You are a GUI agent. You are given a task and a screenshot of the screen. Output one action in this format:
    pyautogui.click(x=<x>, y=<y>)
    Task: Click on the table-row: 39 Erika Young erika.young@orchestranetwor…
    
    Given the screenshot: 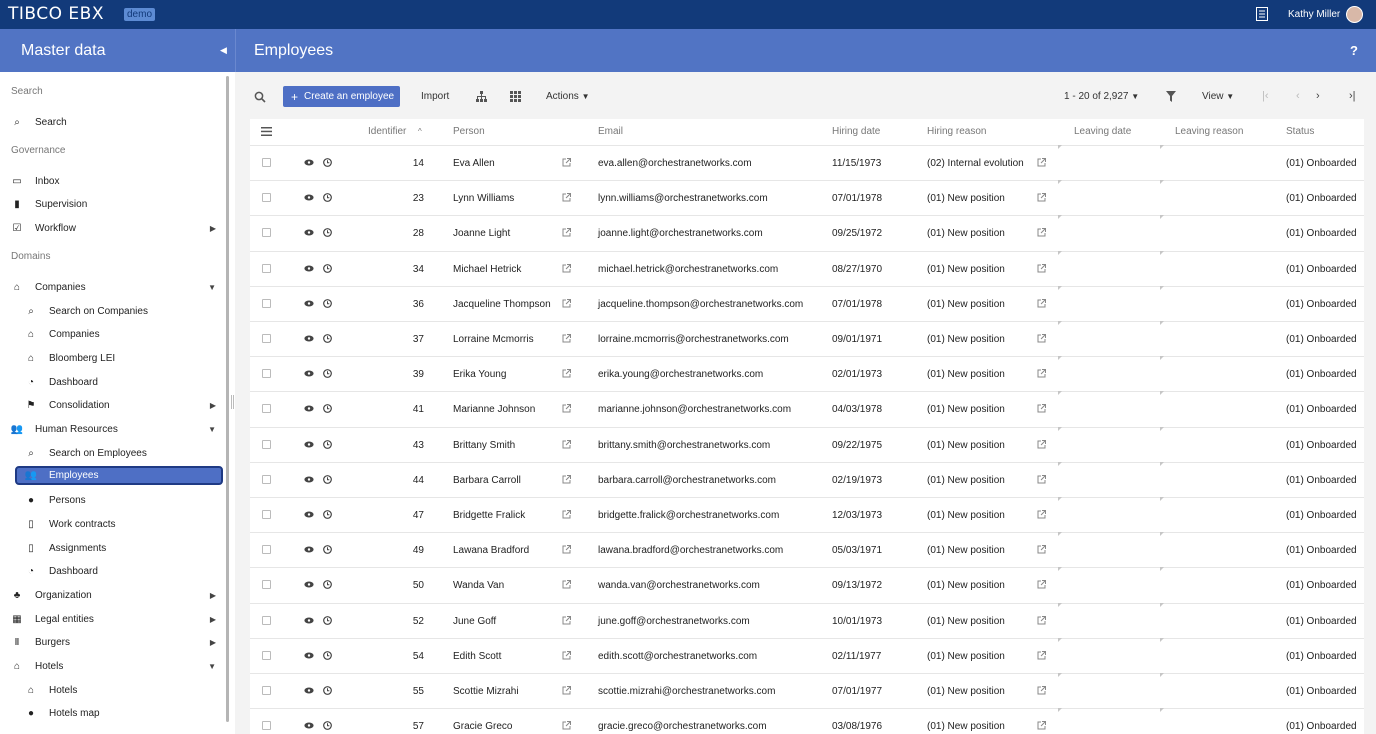 What is the action you would take?
    pyautogui.click(x=807, y=373)
    